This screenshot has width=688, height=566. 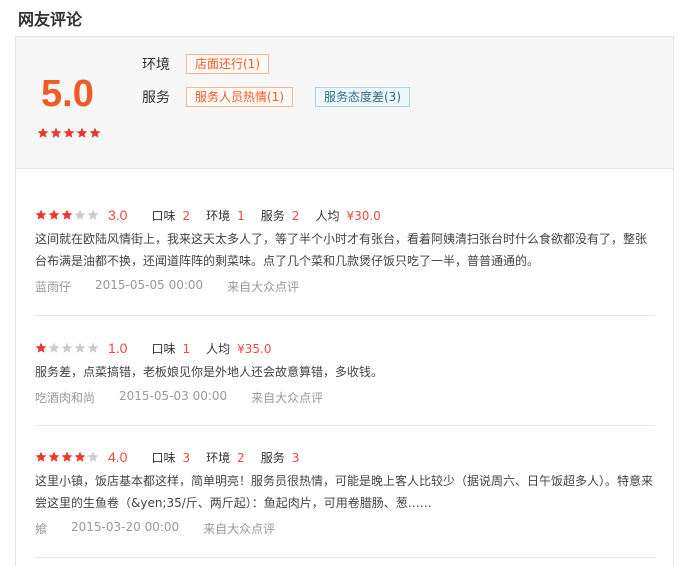 I want to click on avg-price: 人均 ¥35.0, so click(x=238, y=348).